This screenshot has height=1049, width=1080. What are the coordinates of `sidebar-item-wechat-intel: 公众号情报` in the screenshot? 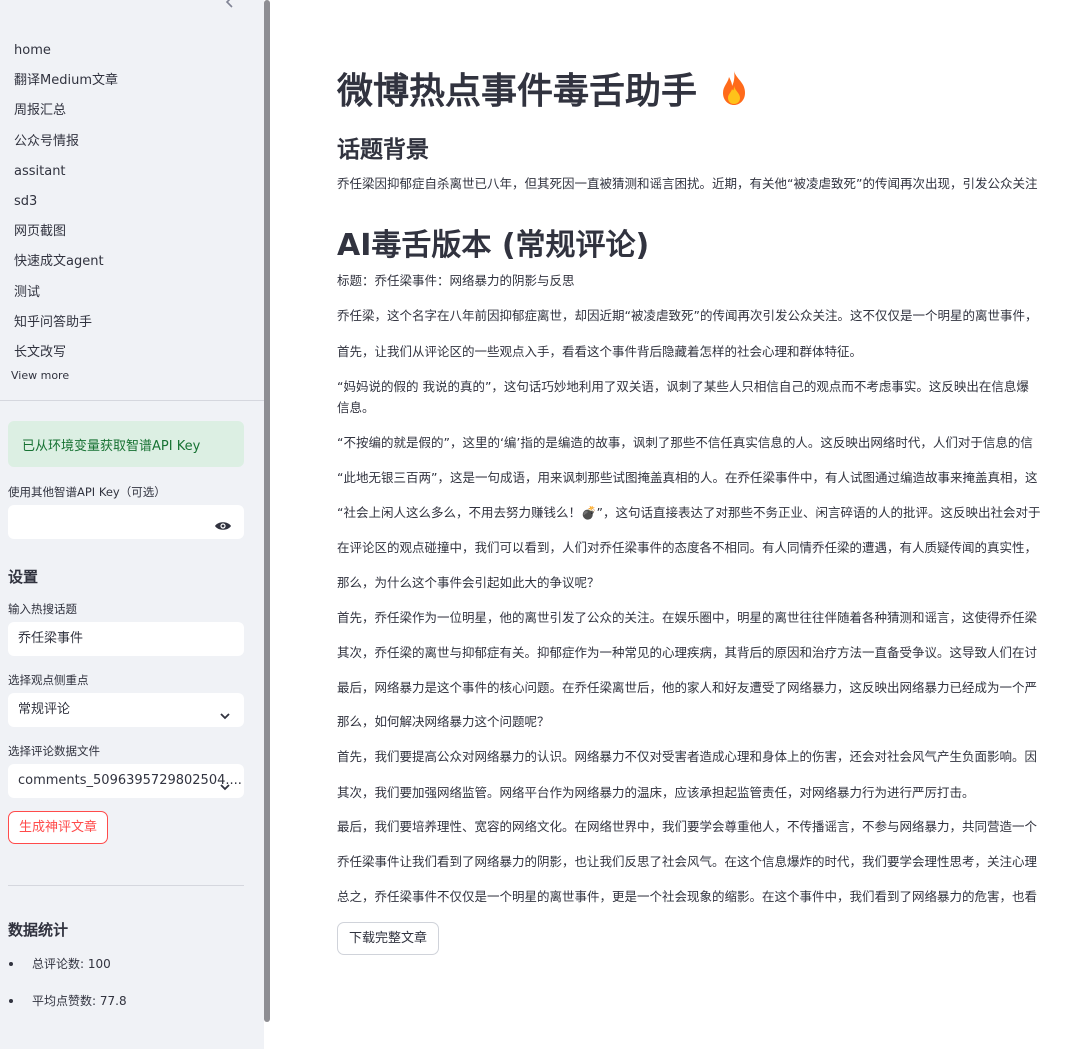 It's located at (132, 144).